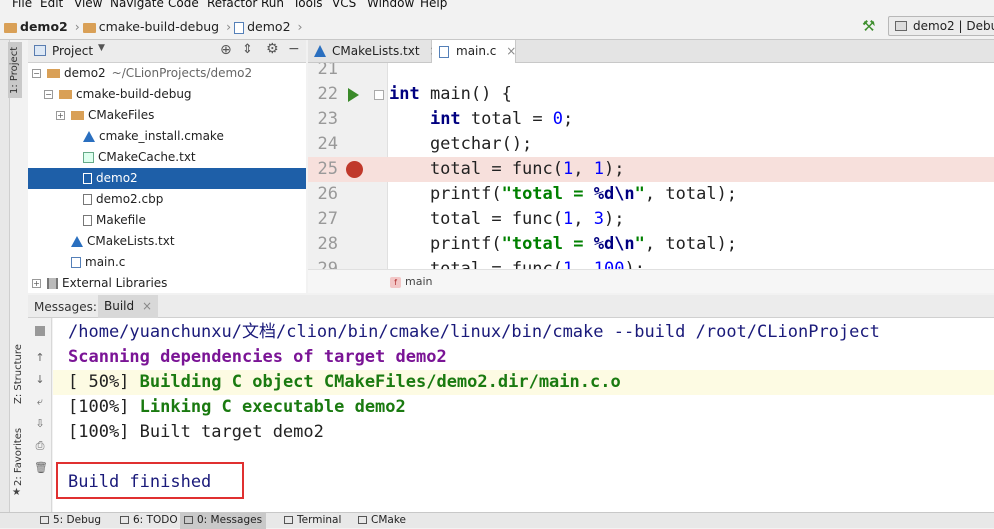 The image size is (994, 529). What do you see at coordinates (511, 306) in the screenshot?
I see `messages-panel-header: Messages: Build ×` at bounding box center [511, 306].